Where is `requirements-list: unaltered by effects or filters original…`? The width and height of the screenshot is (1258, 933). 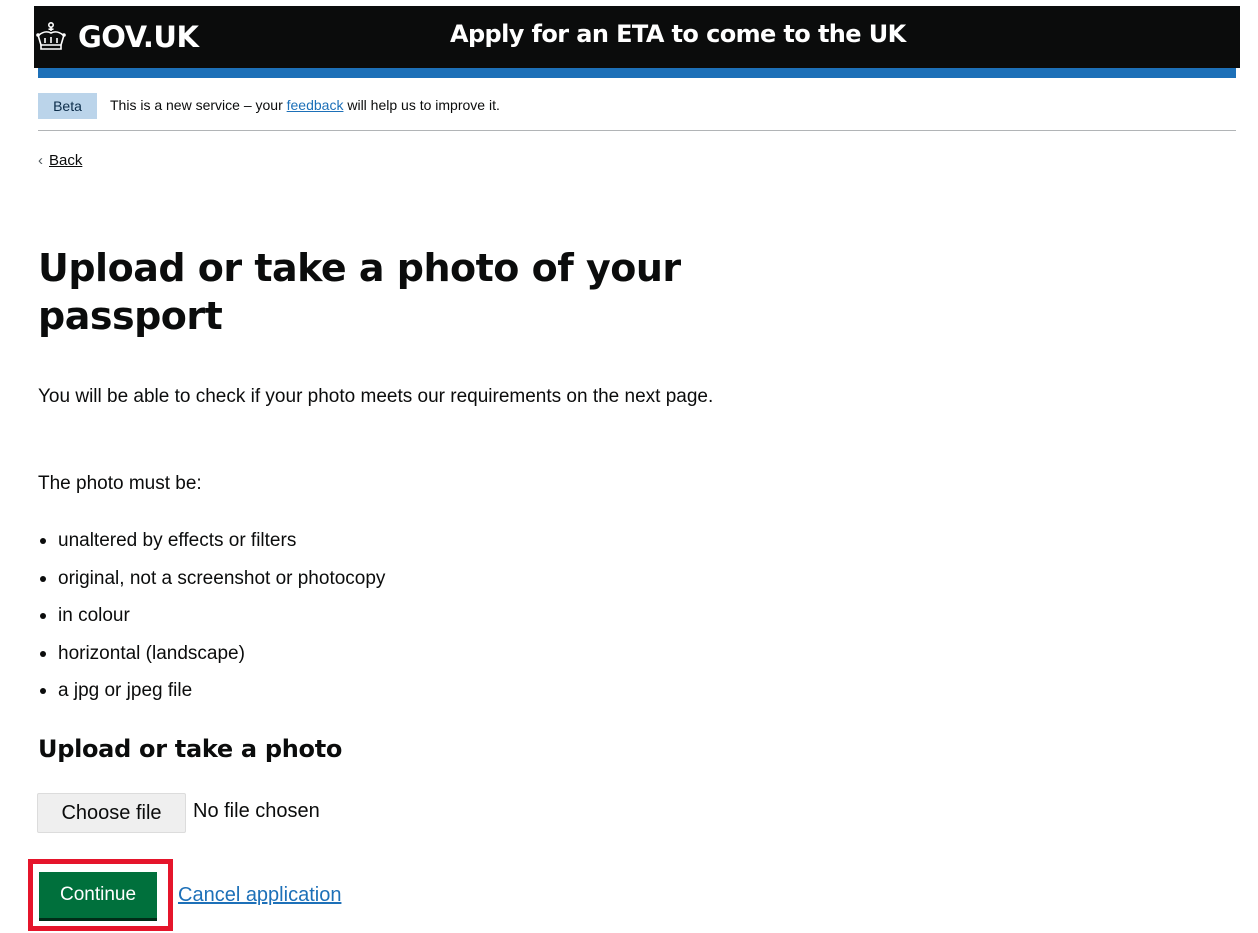 requirements-list: unaltered by effects or filters original… is located at coordinates (211, 616).